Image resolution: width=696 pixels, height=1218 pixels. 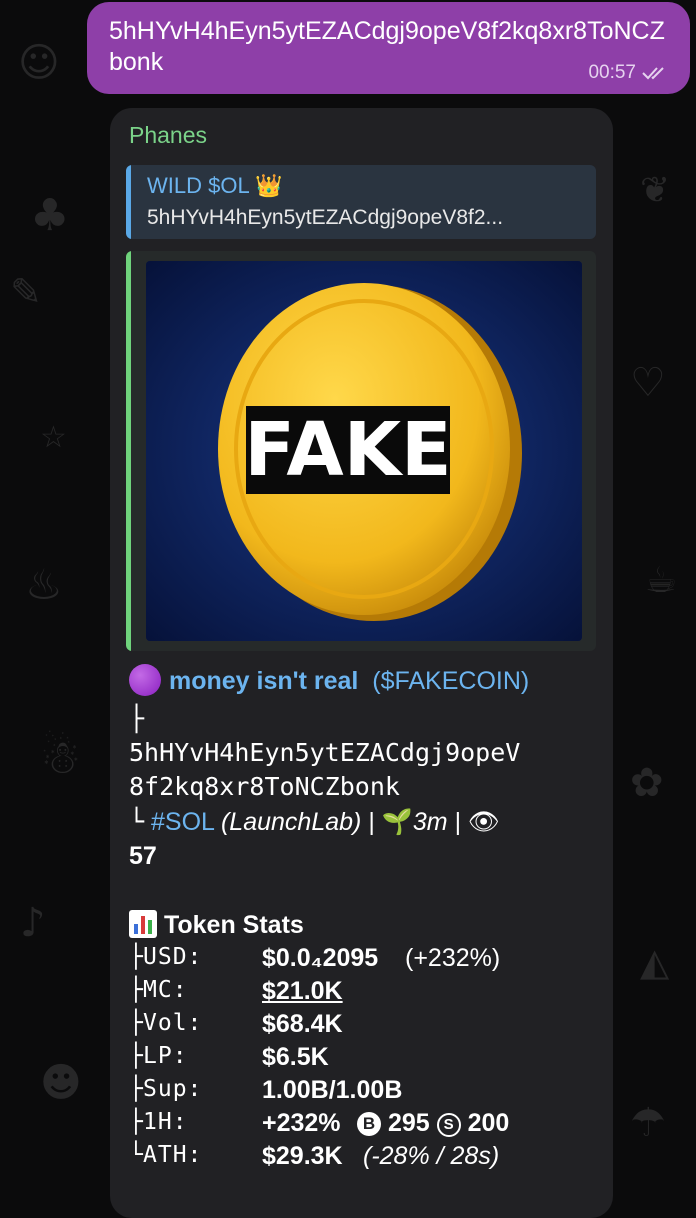 What do you see at coordinates (50, 215) in the screenshot?
I see `fruit-doodle-icon: ♣` at bounding box center [50, 215].